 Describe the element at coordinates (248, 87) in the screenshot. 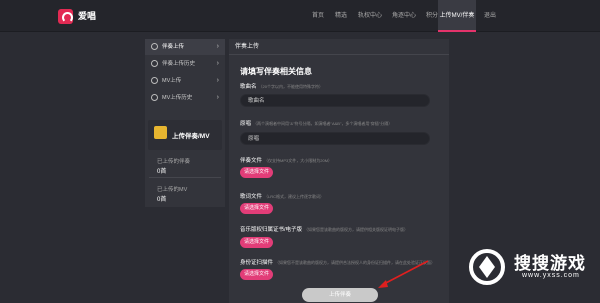

I see `song-name-label-text: 歌曲名` at that location.